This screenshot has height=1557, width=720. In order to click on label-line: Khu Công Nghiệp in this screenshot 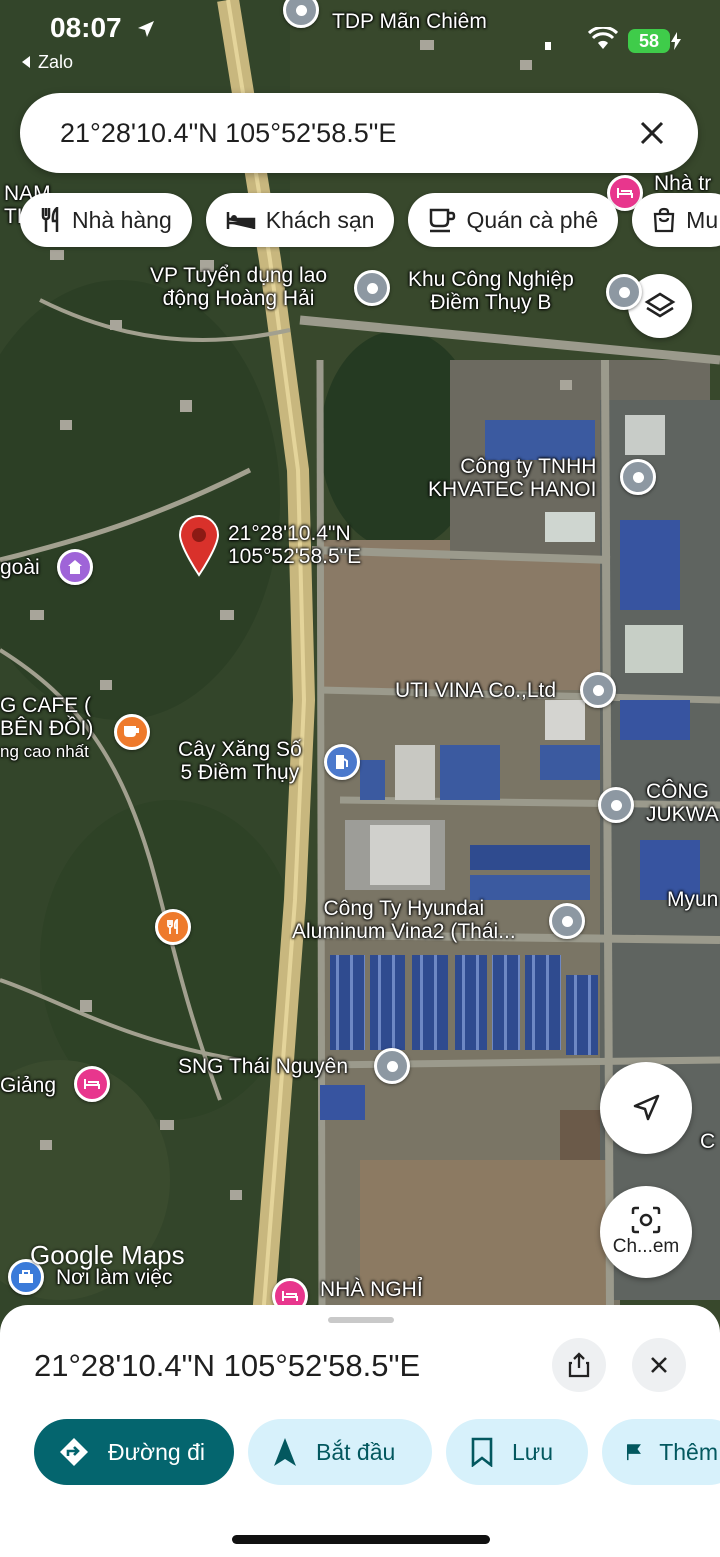, I will do `click(491, 279)`.